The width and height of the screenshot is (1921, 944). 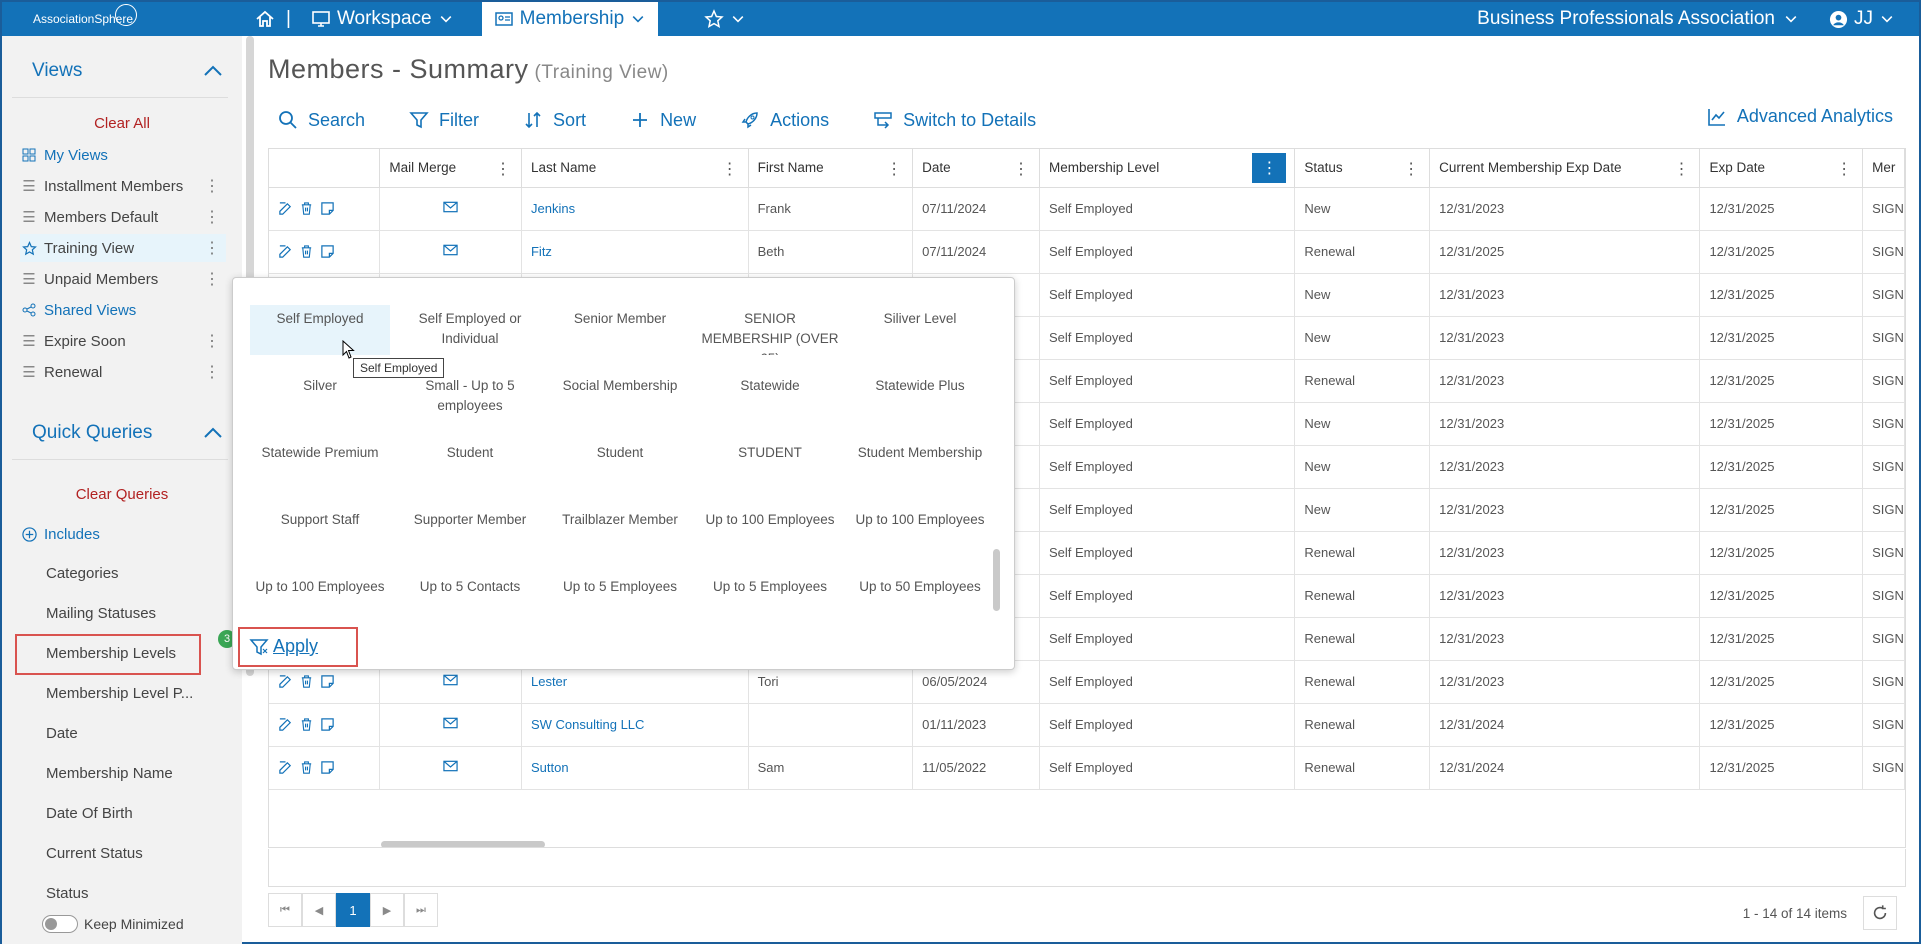 What do you see at coordinates (213, 433) in the screenshot?
I see `chevron-up-icon` at bounding box center [213, 433].